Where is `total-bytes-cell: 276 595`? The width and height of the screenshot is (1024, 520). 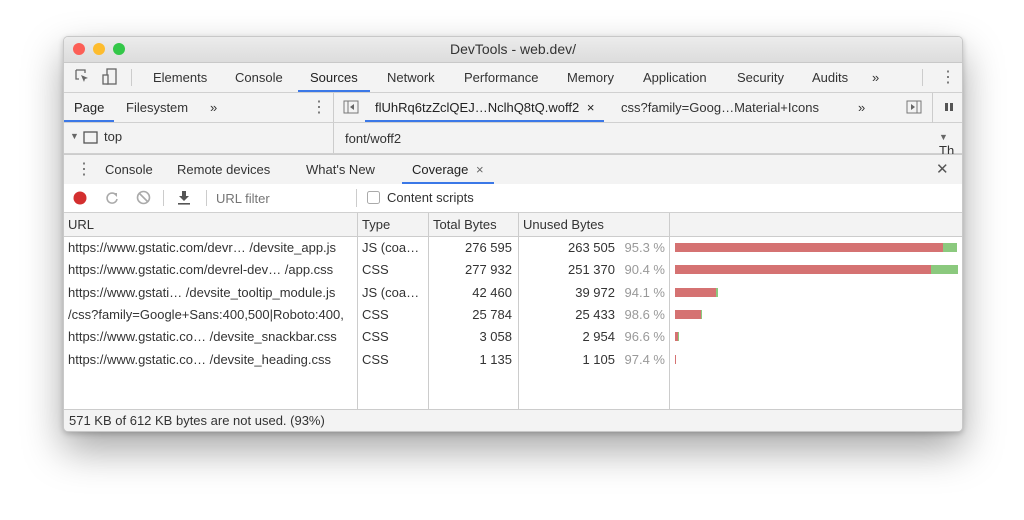
total-bytes-cell: 276 595 is located at coordinates (488, 247).